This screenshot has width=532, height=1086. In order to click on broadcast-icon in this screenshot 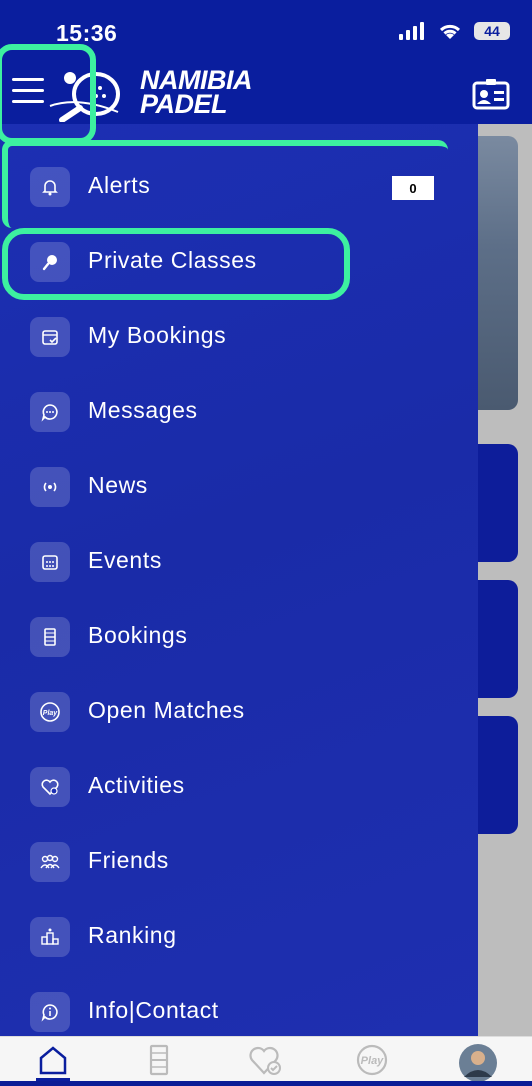, I will do `click(50, 487)`.